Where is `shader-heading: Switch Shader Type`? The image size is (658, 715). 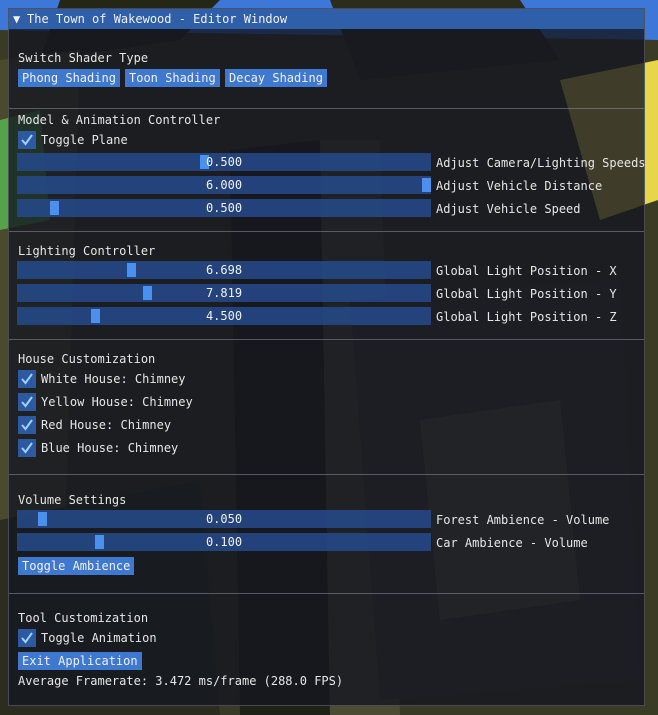 shader-heading: Switch Shader Type is located at coordinates (83, 58).